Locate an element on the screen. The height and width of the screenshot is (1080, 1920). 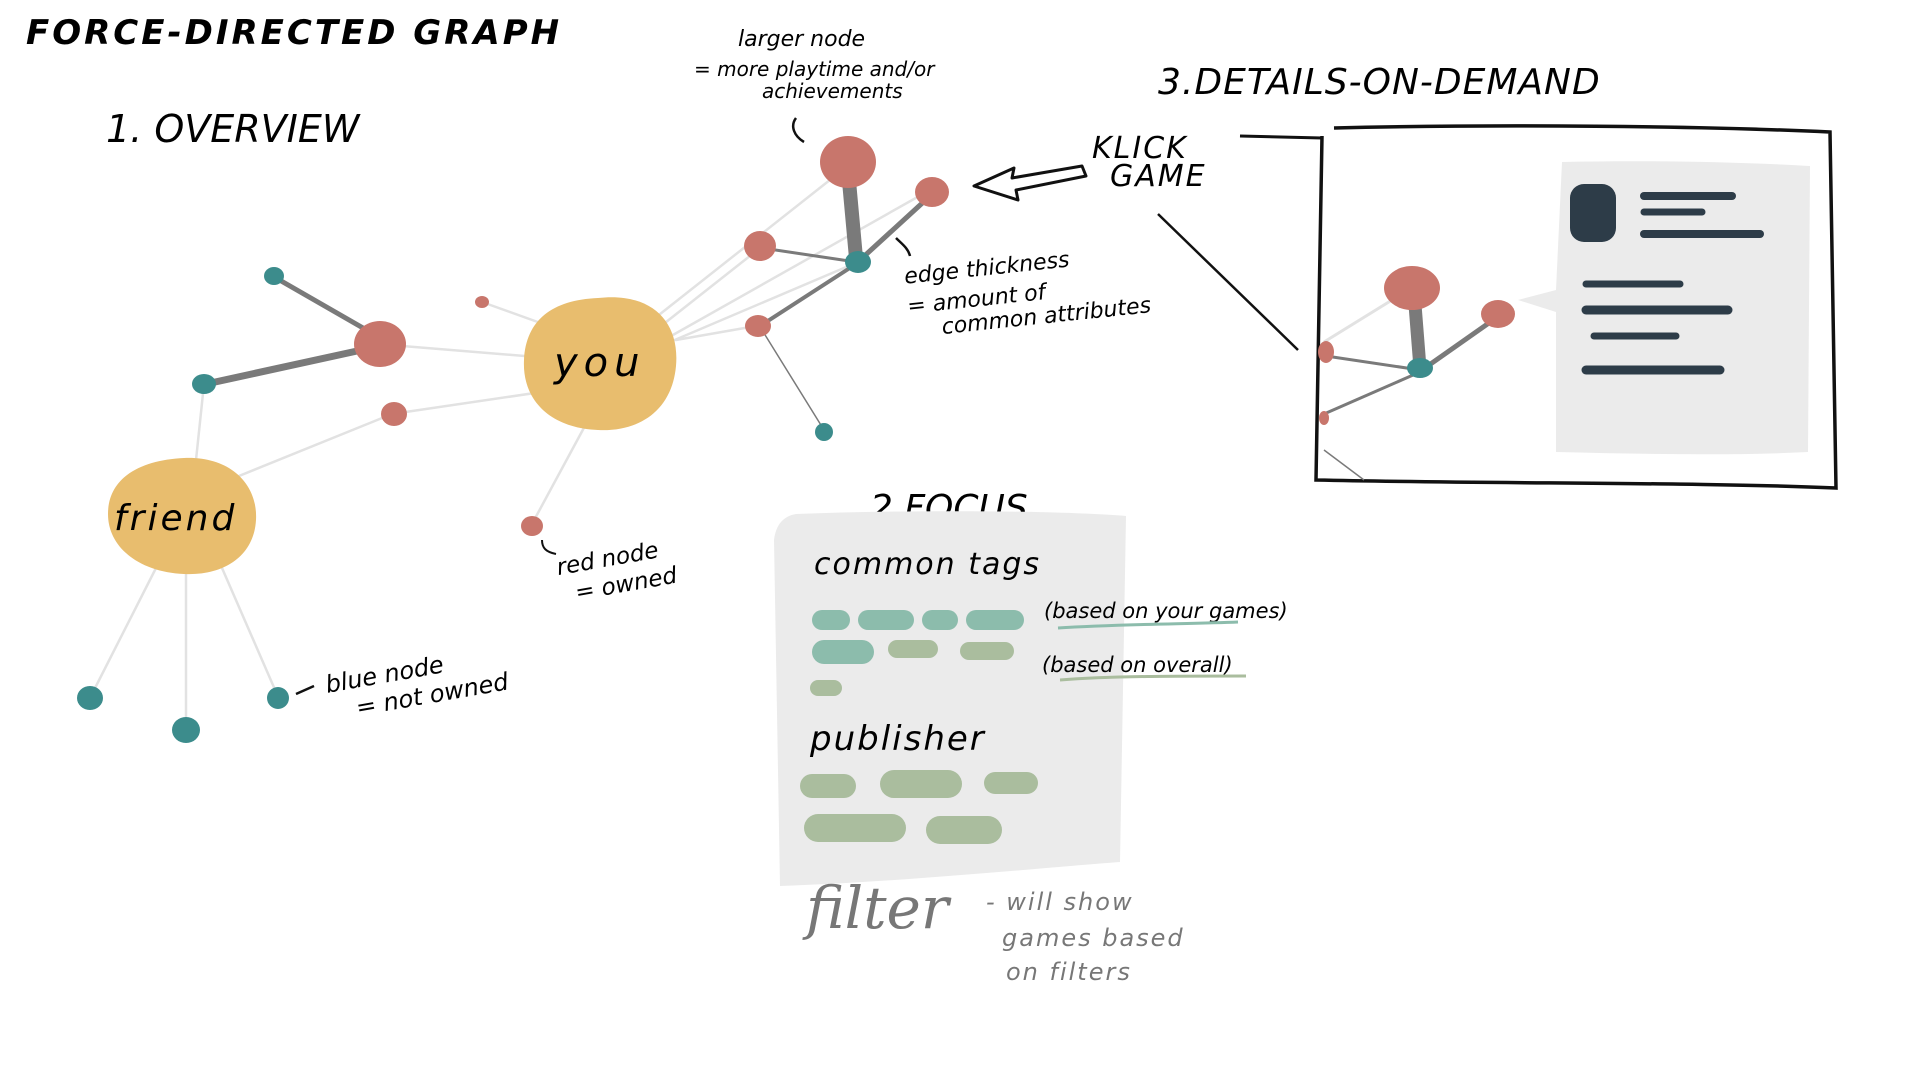
detail-card-image-icon is located at coordinates (1593, 213).